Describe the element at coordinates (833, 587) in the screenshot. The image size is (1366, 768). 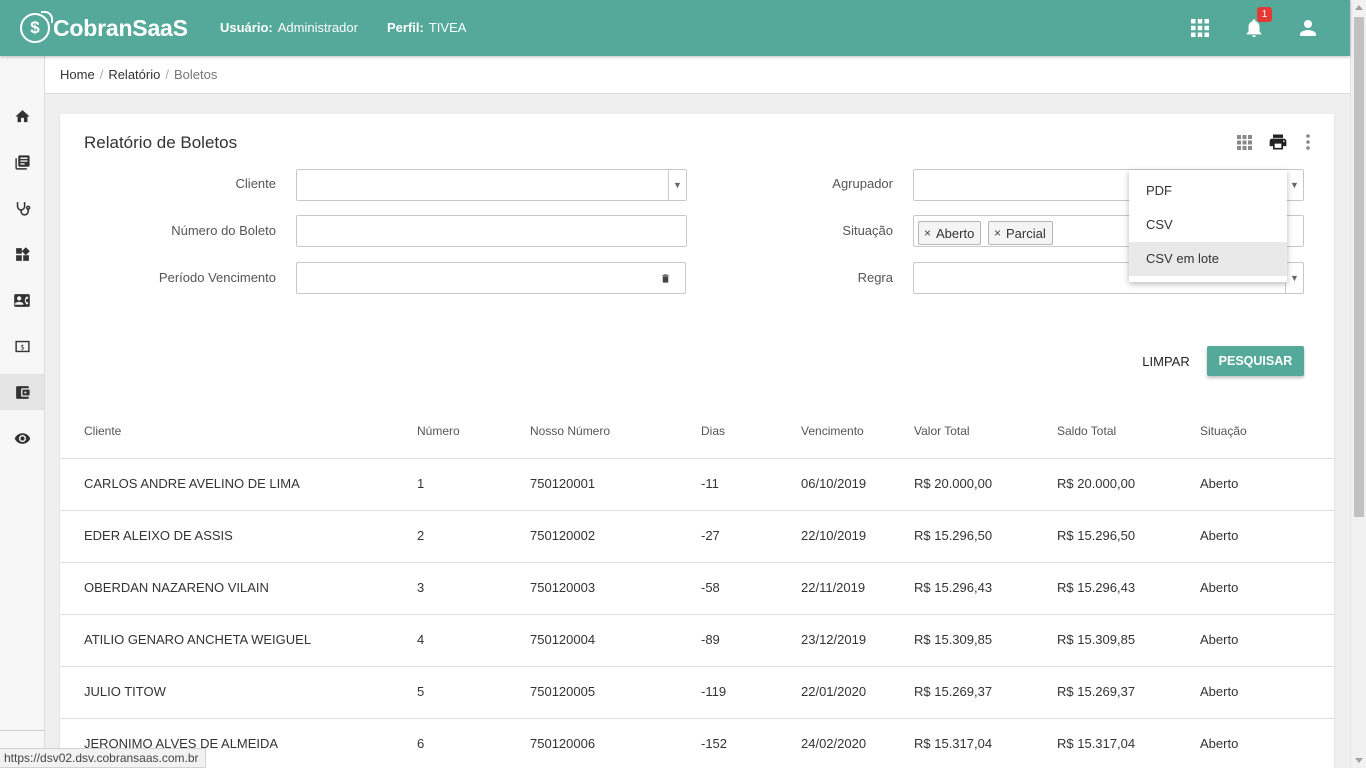
I see `cell-vencimento: 22/11/2019` at that location.